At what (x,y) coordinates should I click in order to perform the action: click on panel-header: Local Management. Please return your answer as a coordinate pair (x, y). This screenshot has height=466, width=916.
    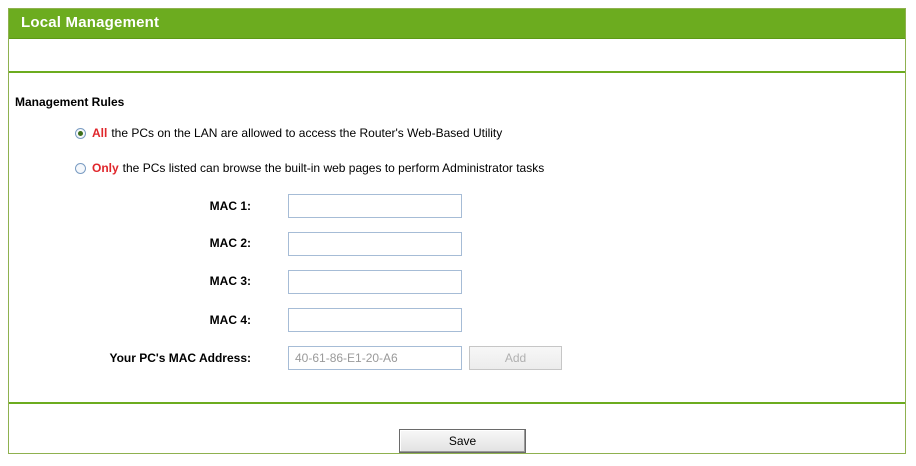
    Looking at the image, I should click on (457, 24).